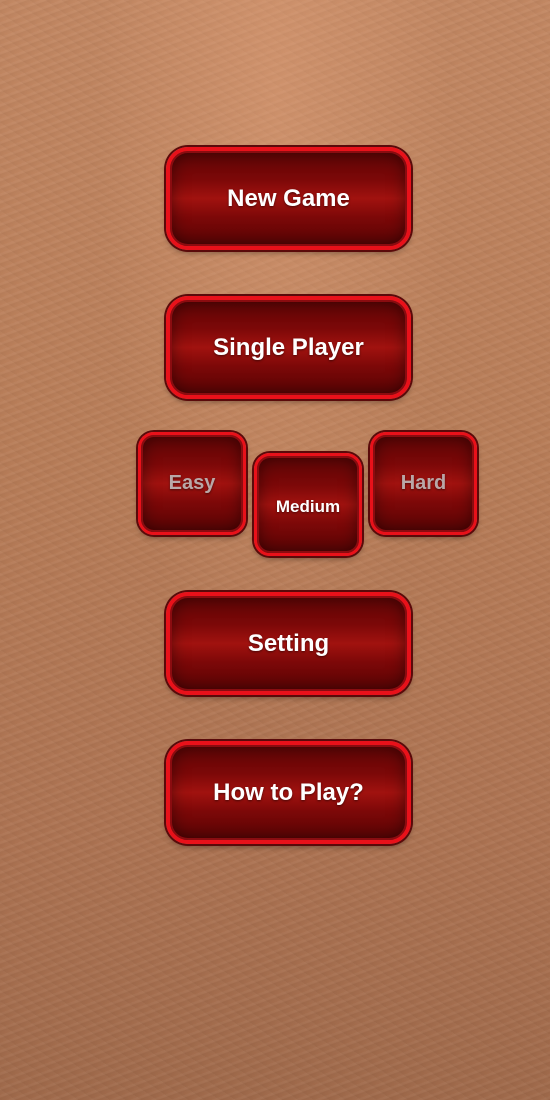 This screenshot has width=550, height=1100. I want to click on difficulty-hard-button: Hard, so click(423, 483).